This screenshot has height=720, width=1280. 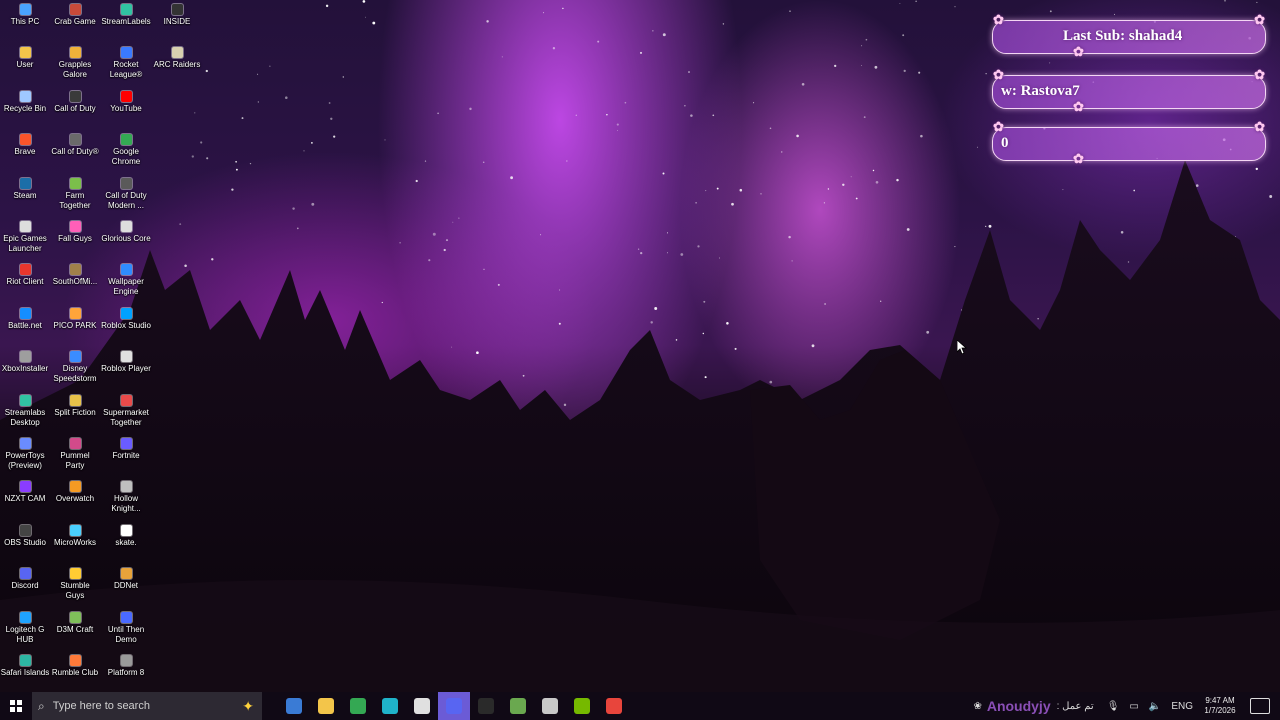 What do you see at coordinates (126, 231) in the screenshot?
I see `desktop-icon: Glorious Core` at bounding box center [126, 231].